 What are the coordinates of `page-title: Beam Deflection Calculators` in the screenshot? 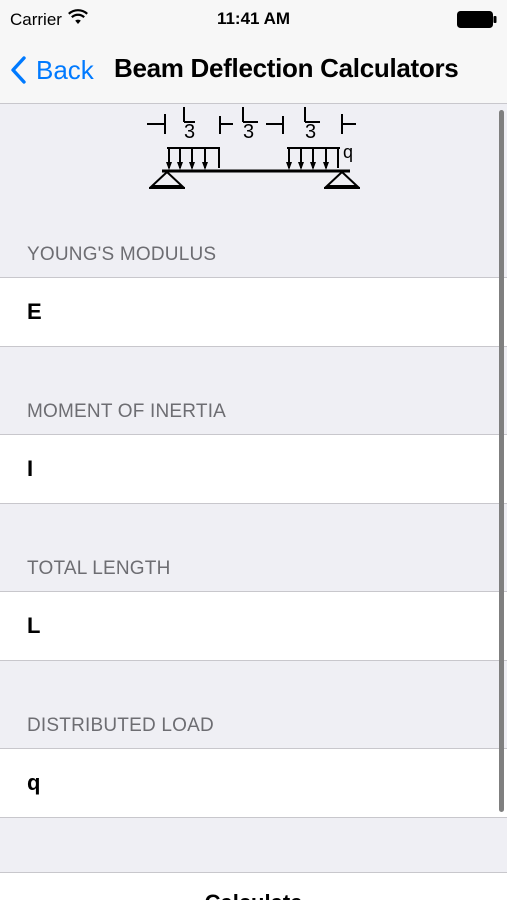 It's located at (286, 68).